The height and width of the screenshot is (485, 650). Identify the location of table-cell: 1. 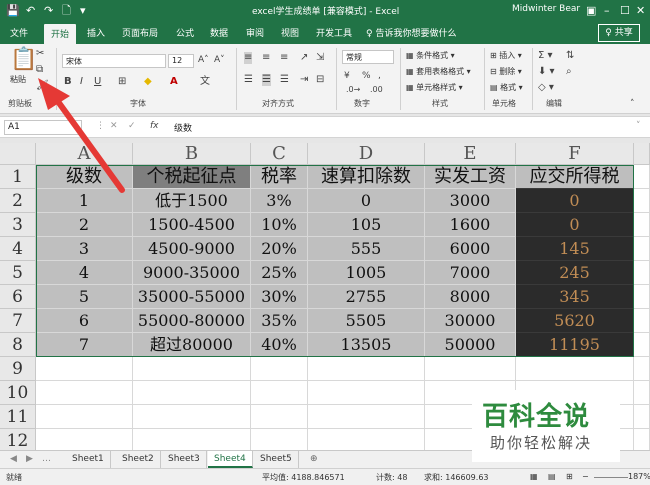
(84, 201).